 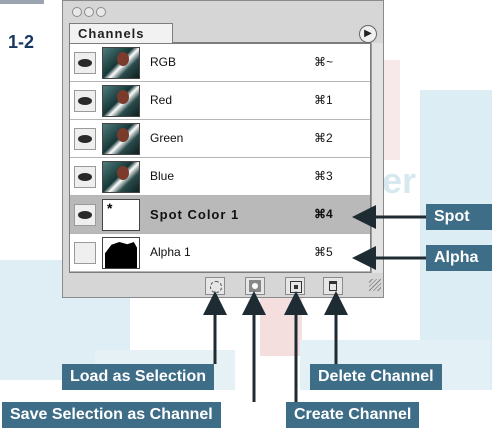 What do you see at coordinates (138, 377) in the screenshot?
I see `callout-load-selection: Load as Selection` at bounding box center [138, 377].